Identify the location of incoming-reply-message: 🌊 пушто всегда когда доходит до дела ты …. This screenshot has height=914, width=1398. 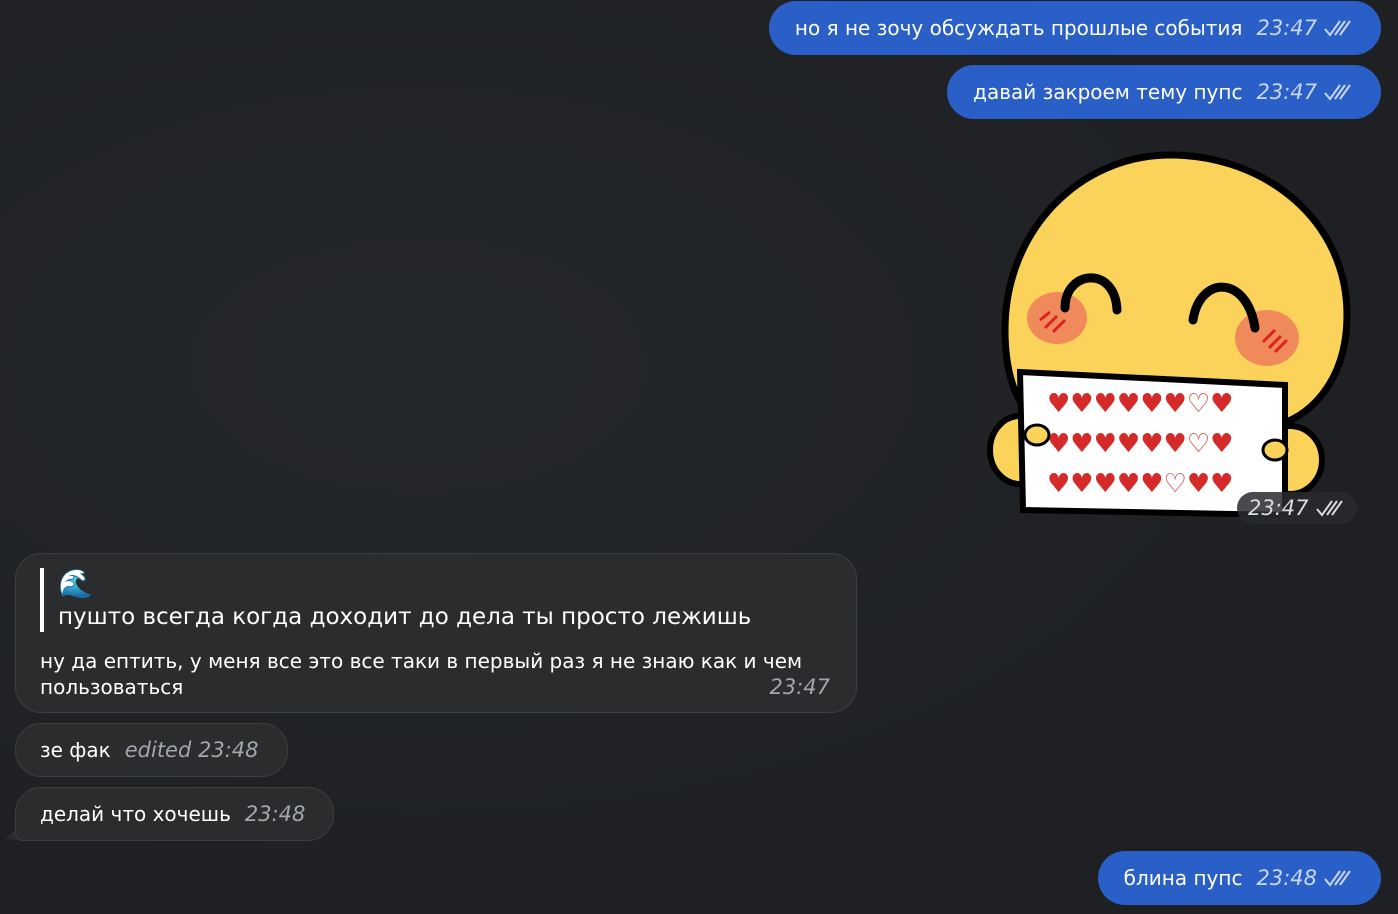
(436, 633).